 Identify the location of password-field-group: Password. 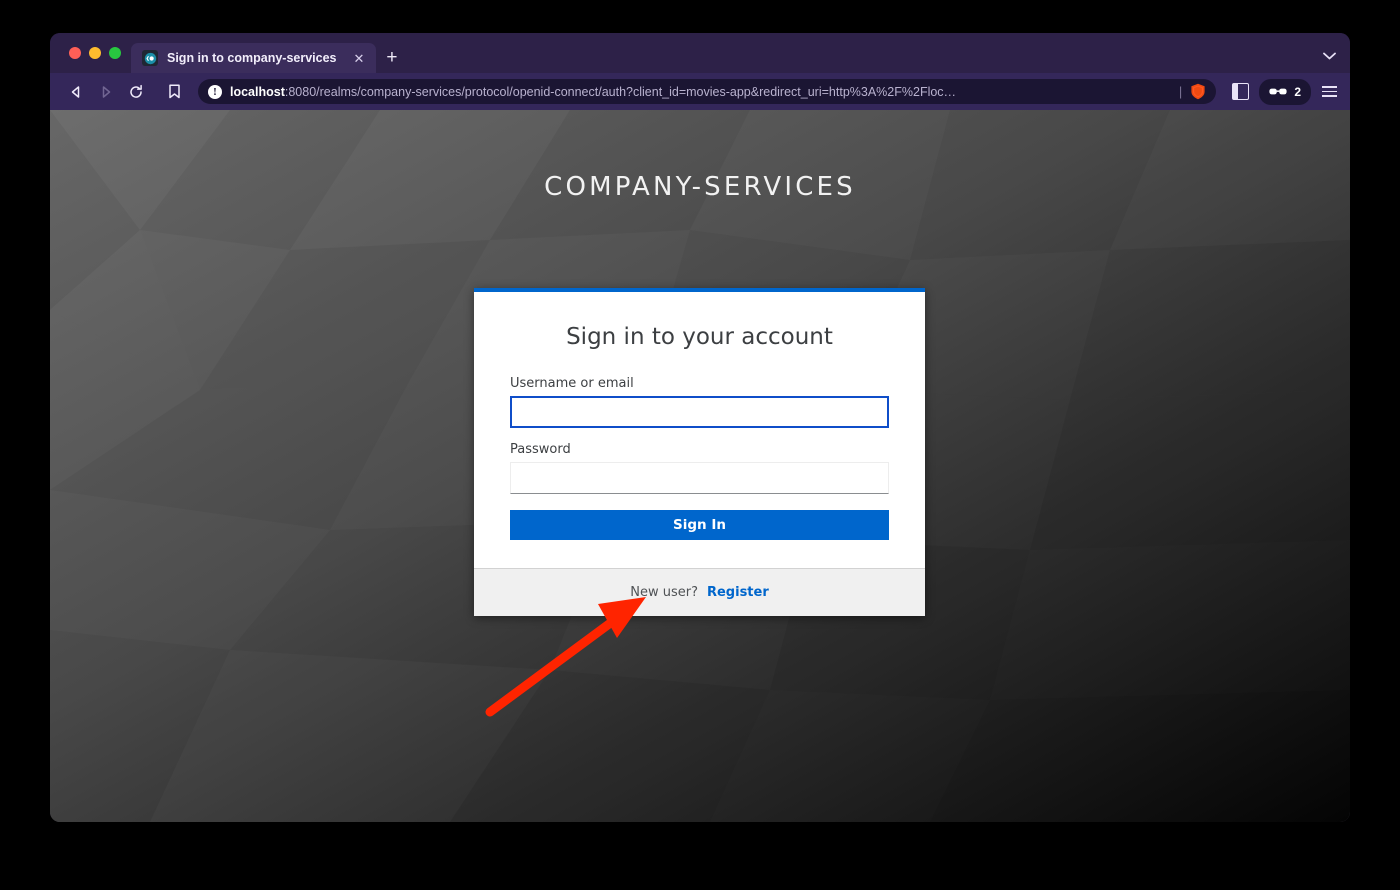
(699, 468).